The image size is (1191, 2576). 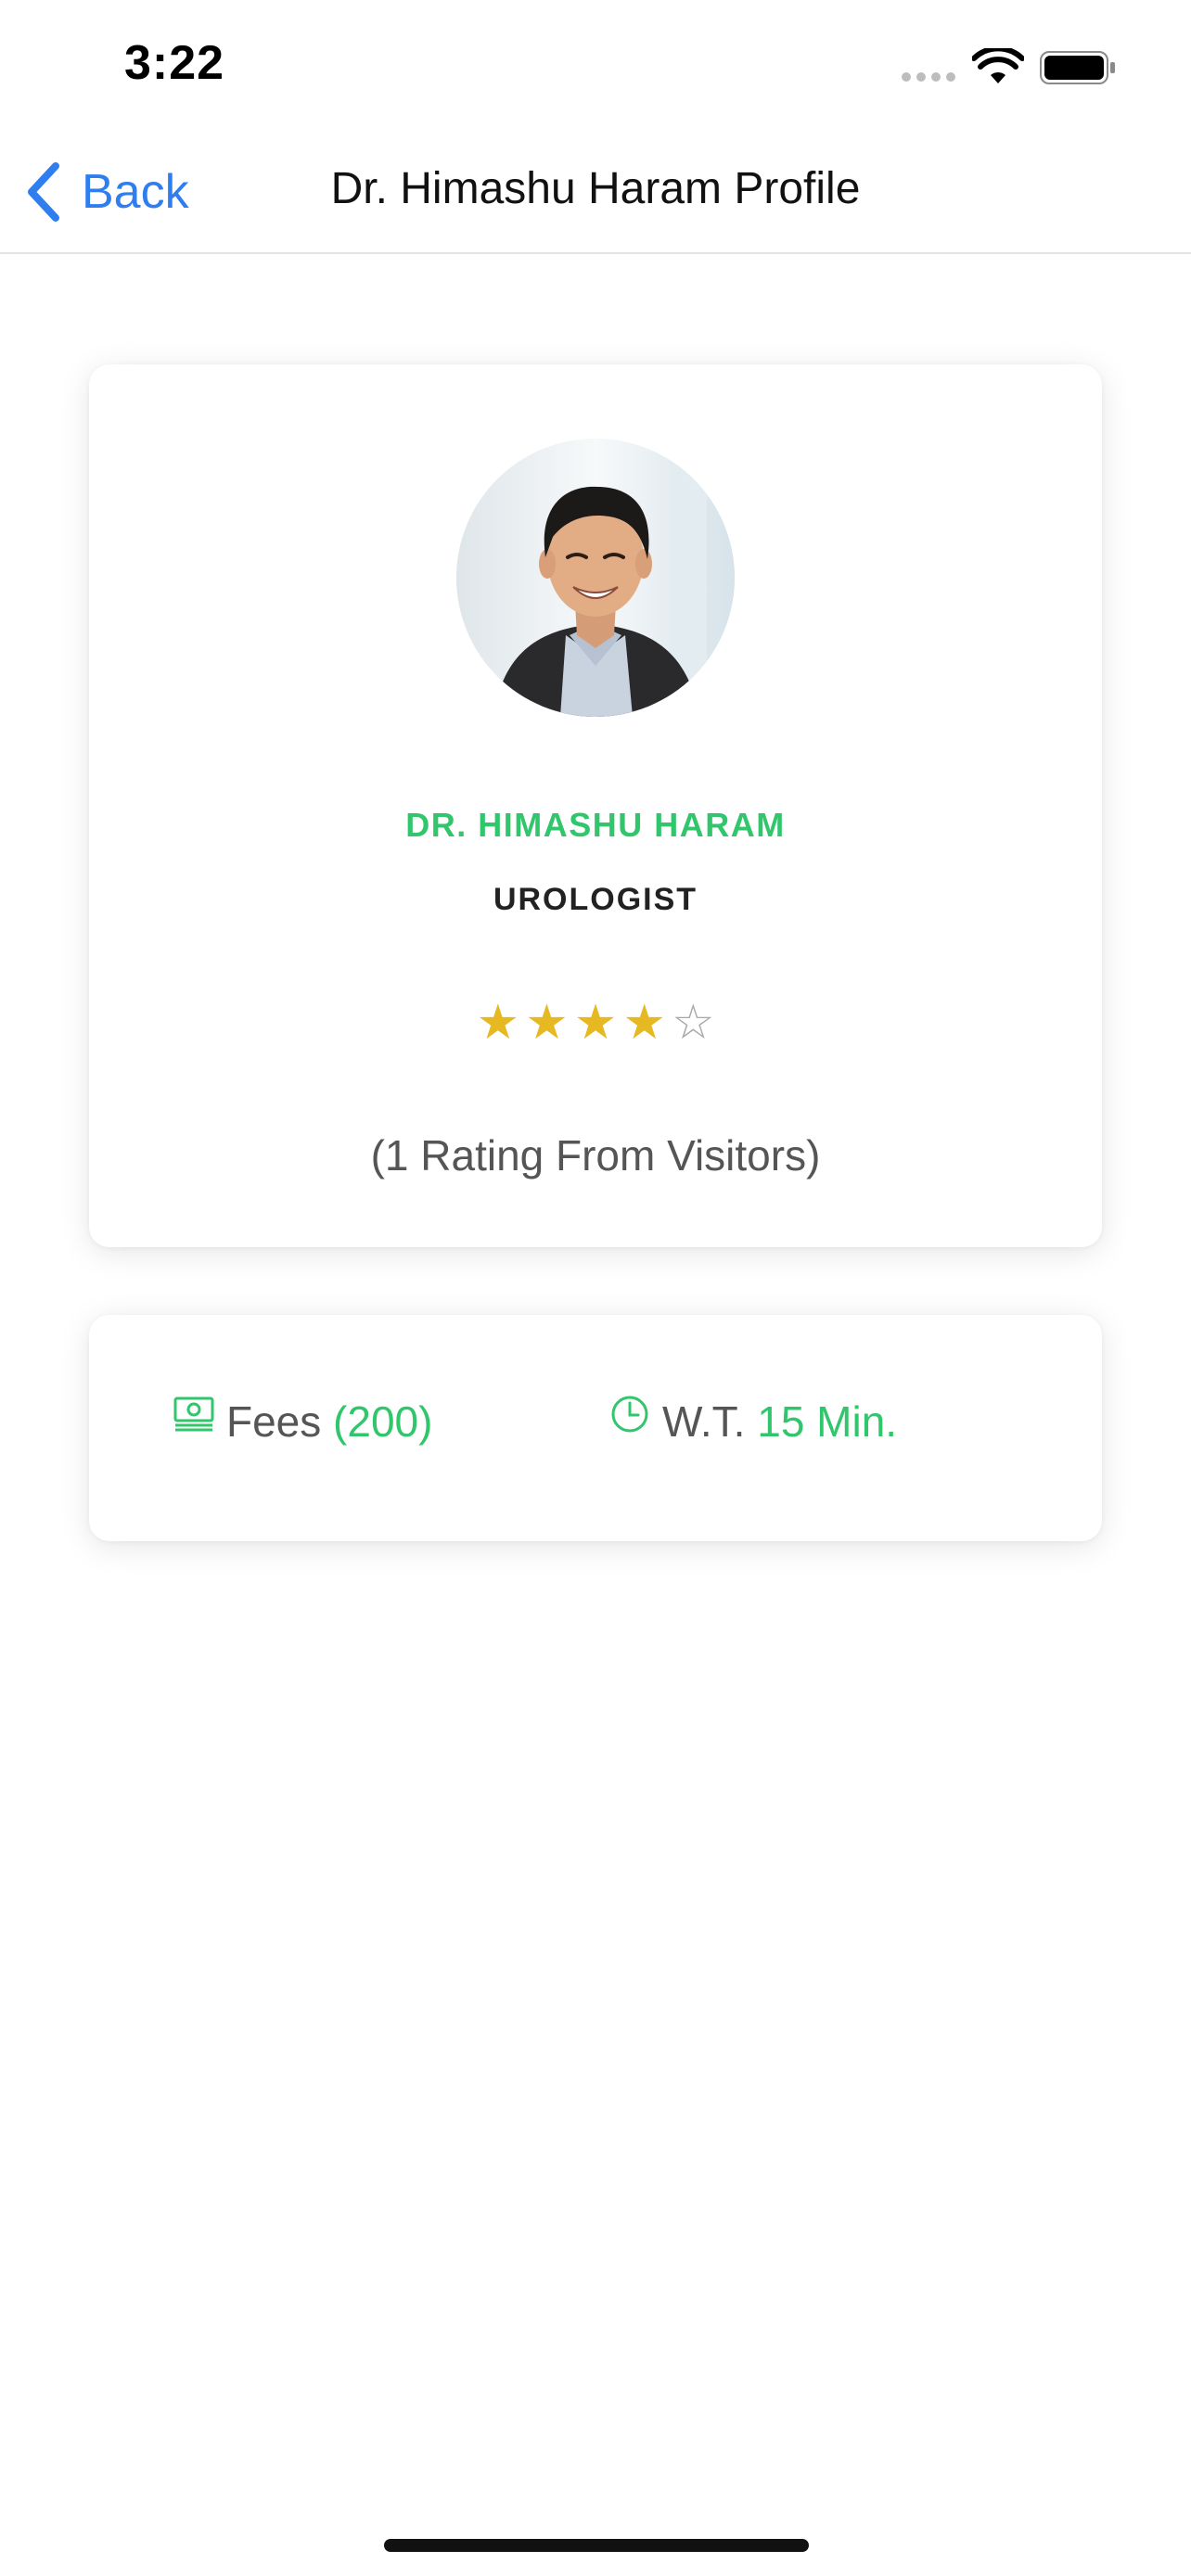 What do you see at coordinates (1077, 67) in the screenshot?
I see `battery-icon` at bounding box center [1077, 67].